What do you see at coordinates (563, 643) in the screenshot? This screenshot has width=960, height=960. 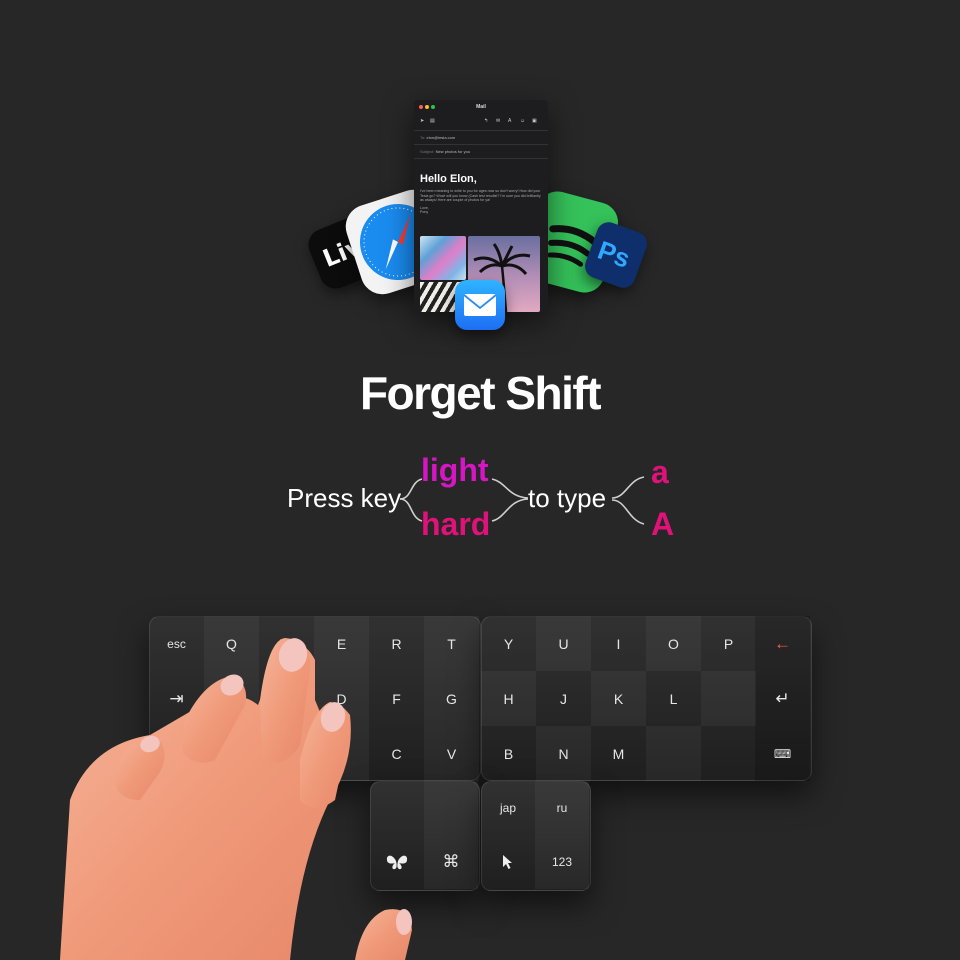 I see `key-u: U` at bounding box center [563, 643].